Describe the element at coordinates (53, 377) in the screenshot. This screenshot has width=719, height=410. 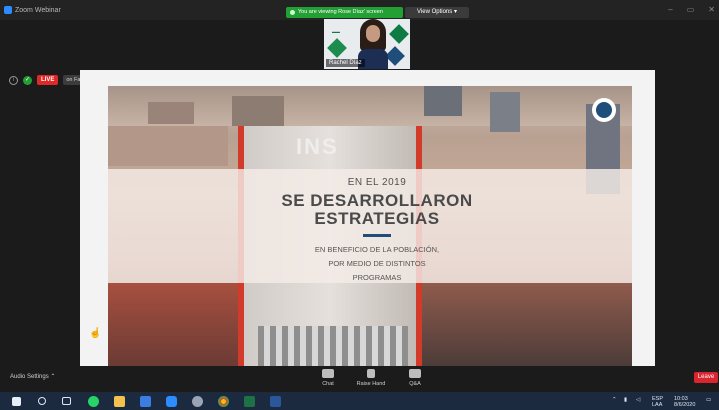
I see `chevron-up-icon: ⌃` at that location.